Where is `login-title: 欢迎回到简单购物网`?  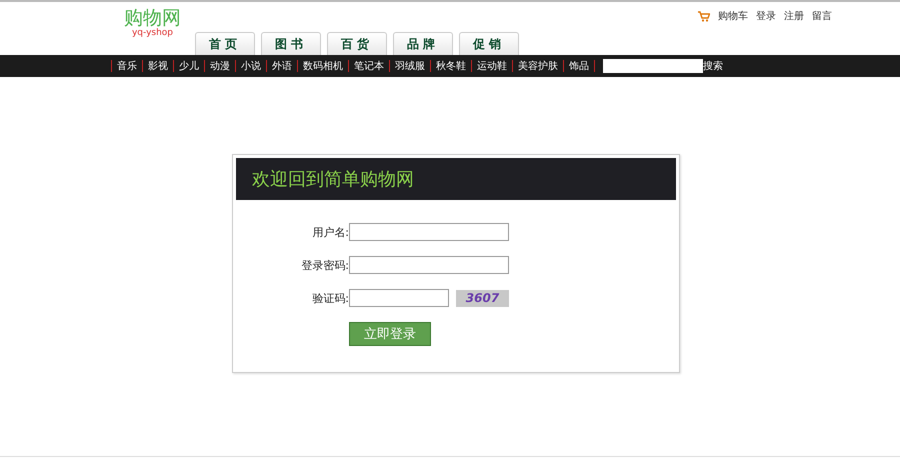
login-title: 欢迎回到简单购物网 is located at coordinates (333, 179).